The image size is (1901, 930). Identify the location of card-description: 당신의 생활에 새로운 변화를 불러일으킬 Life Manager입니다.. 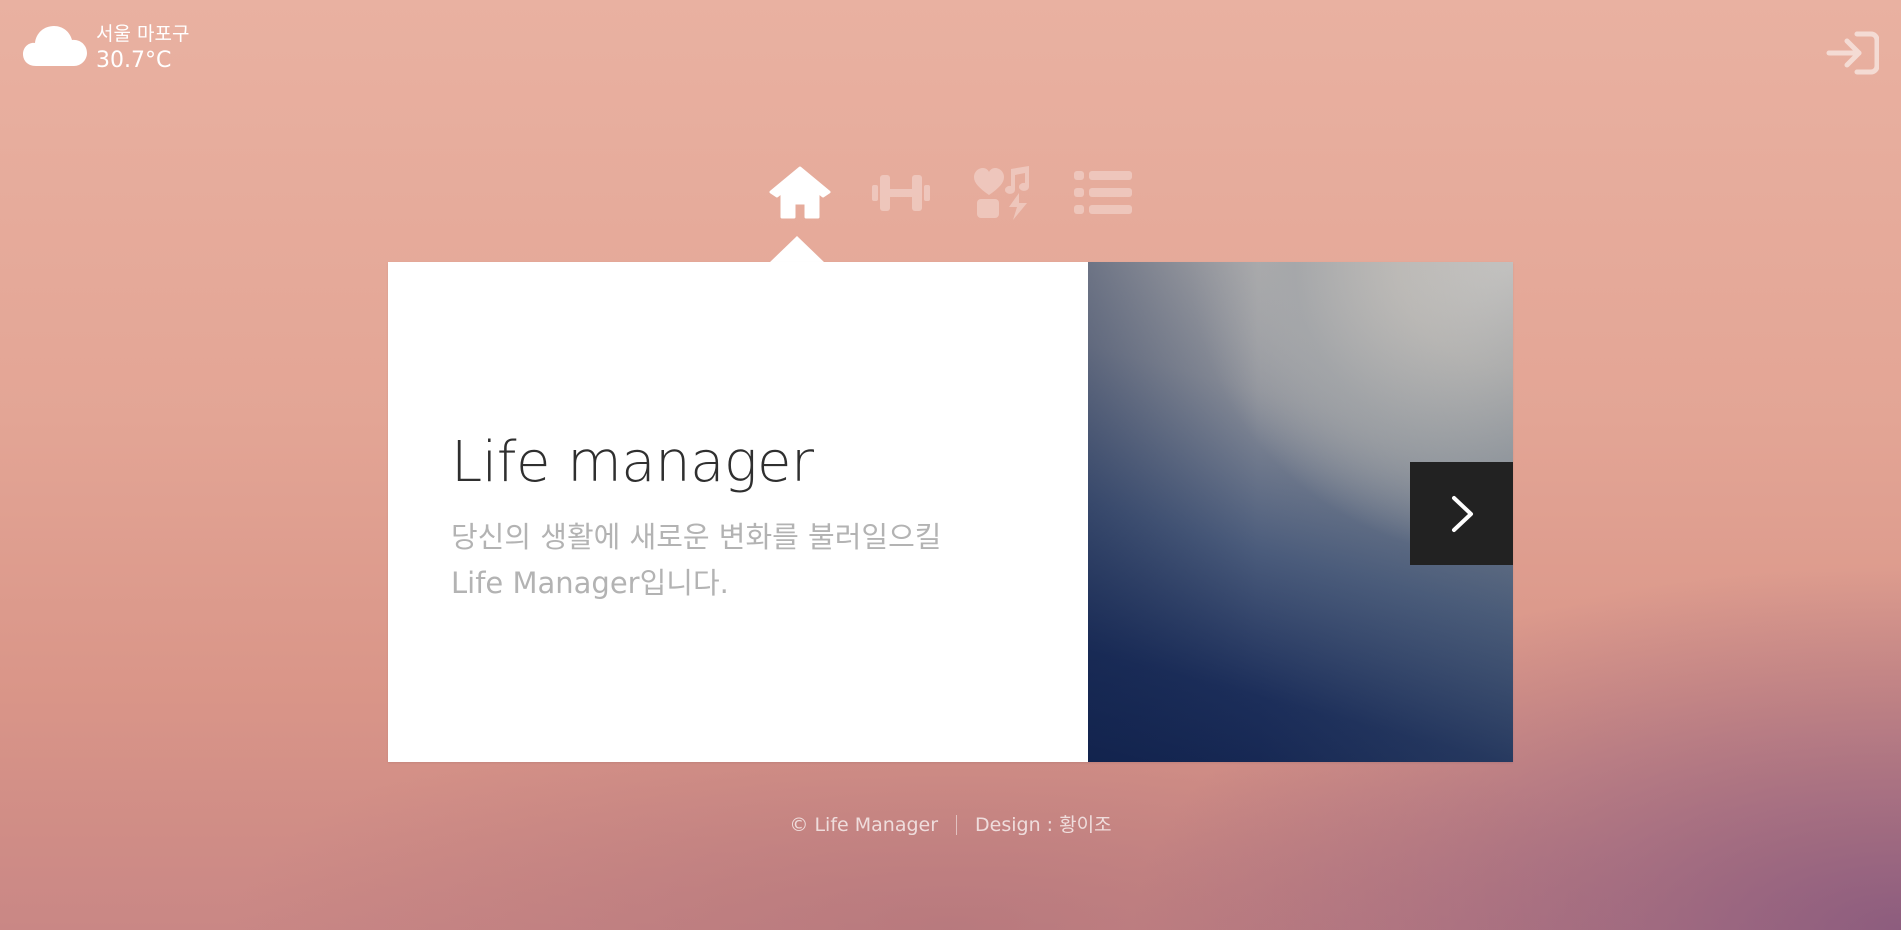
(751, 560).